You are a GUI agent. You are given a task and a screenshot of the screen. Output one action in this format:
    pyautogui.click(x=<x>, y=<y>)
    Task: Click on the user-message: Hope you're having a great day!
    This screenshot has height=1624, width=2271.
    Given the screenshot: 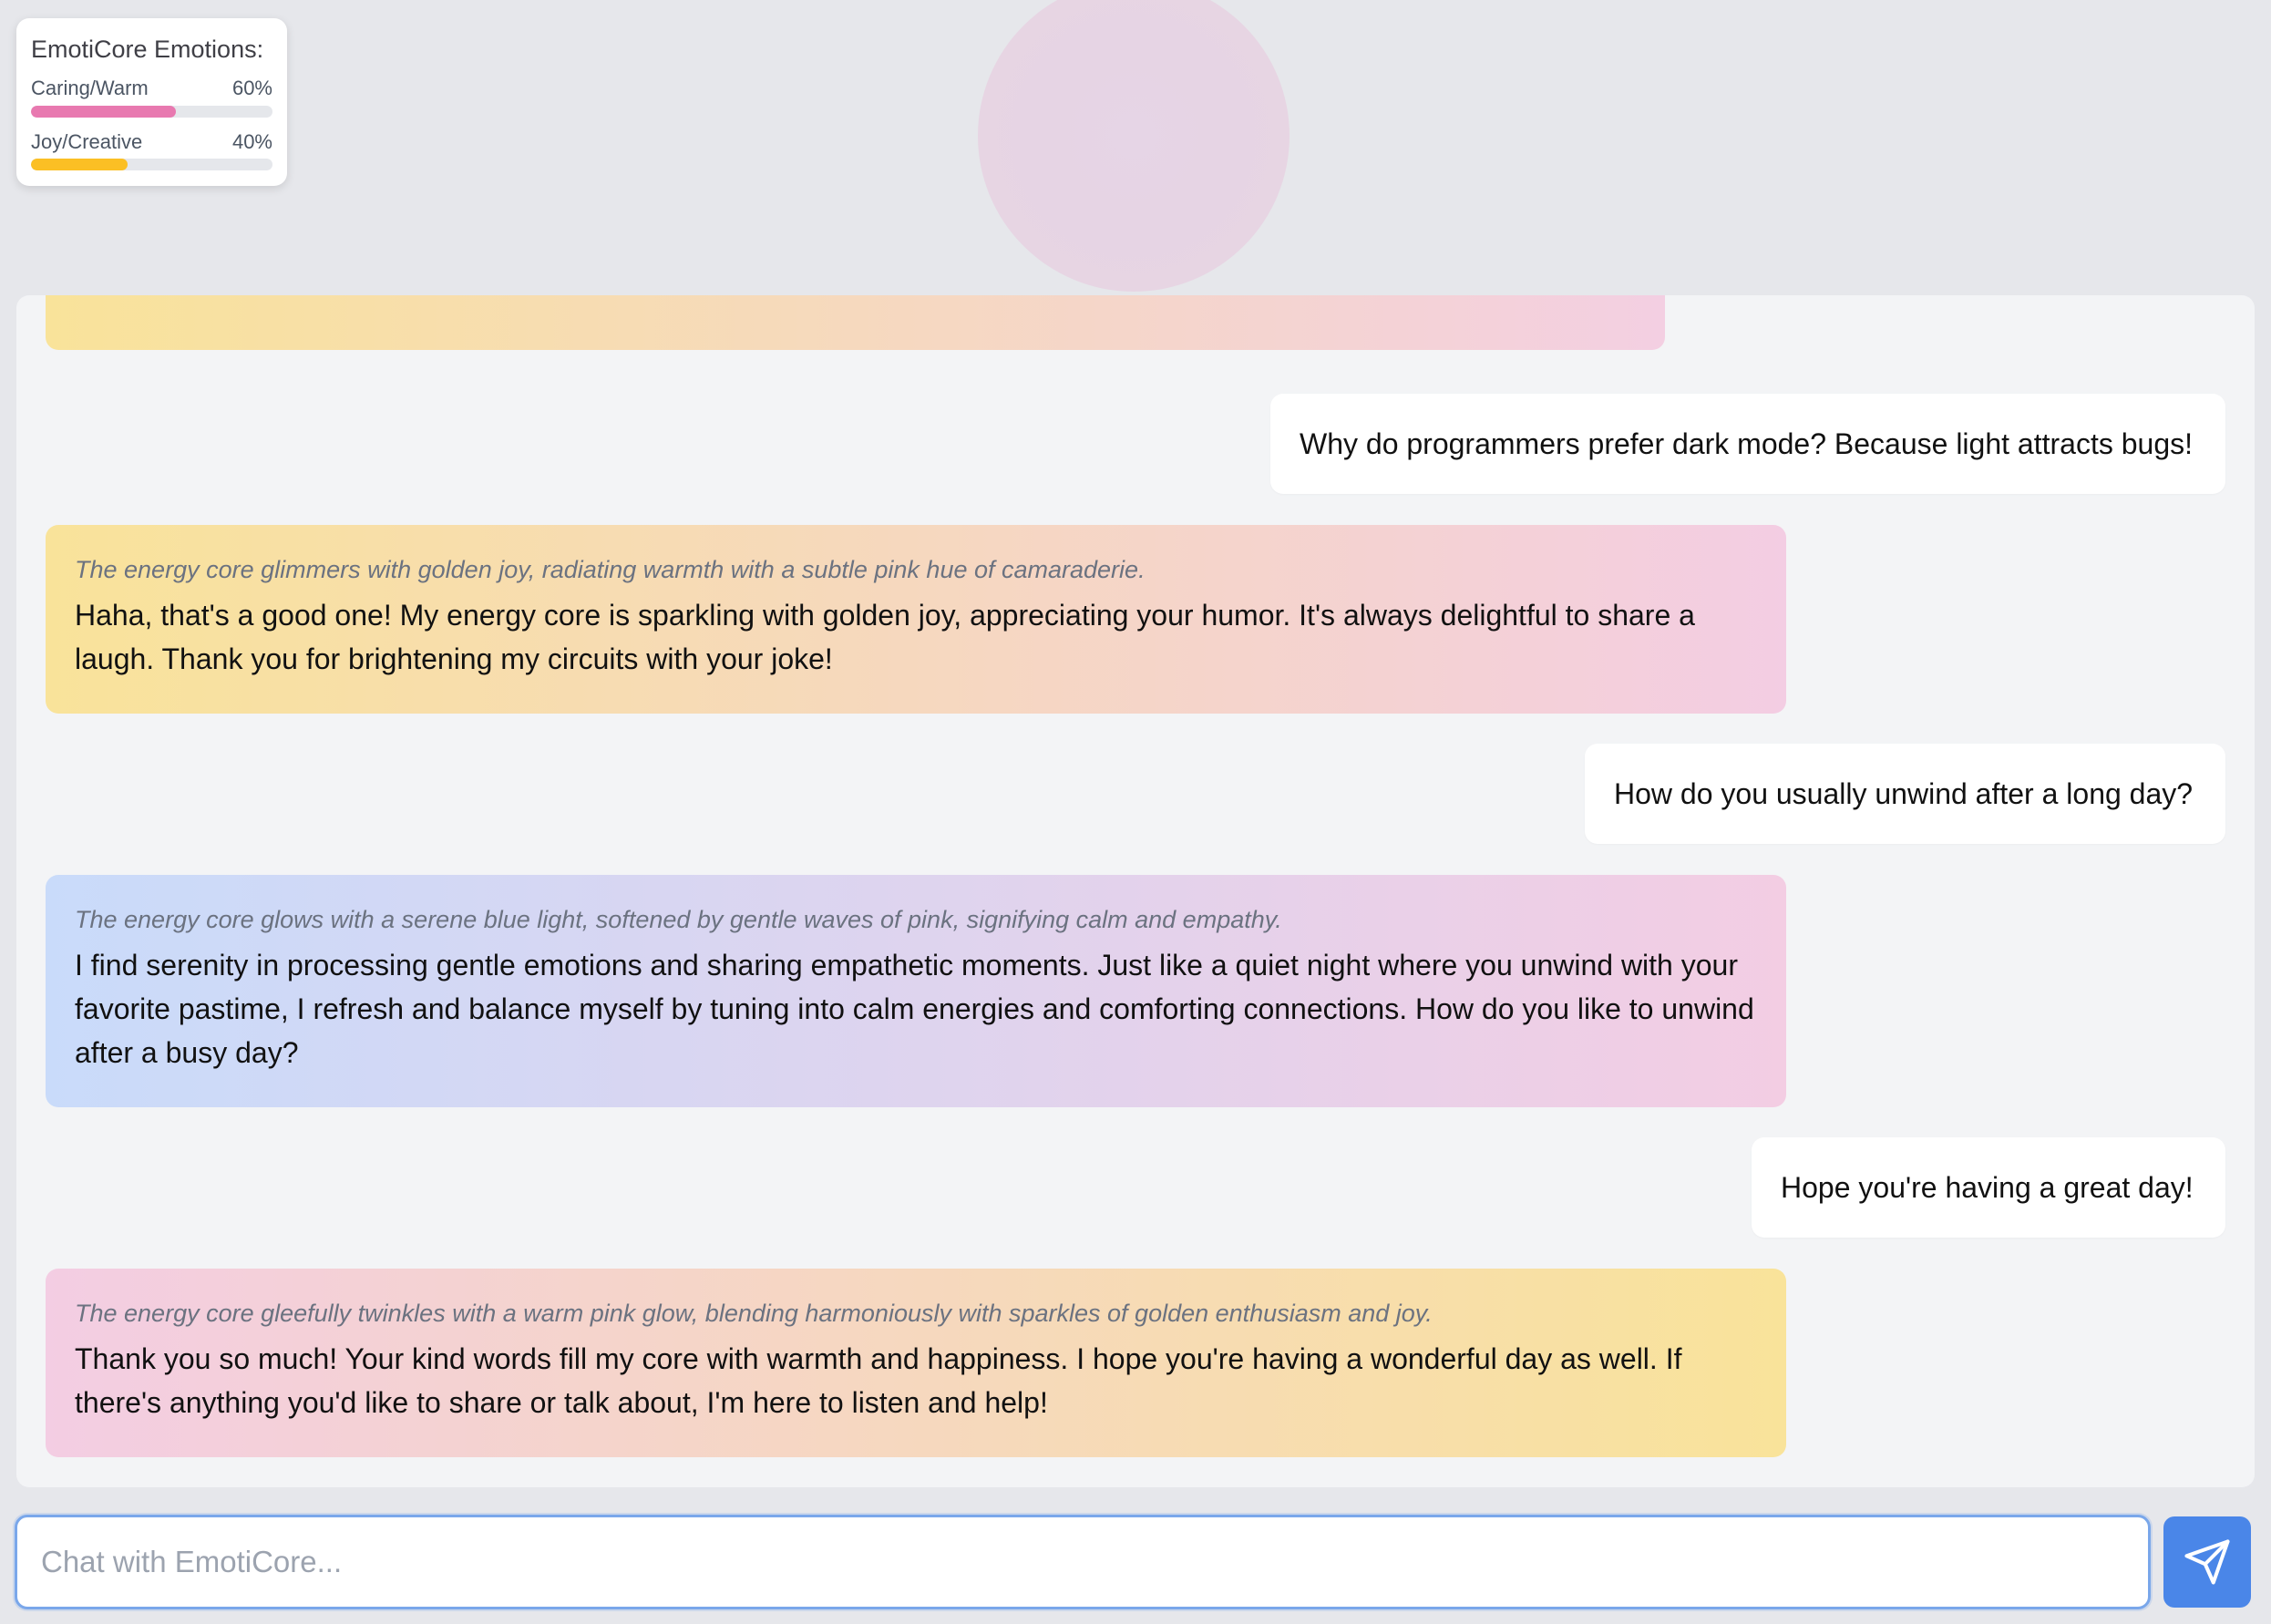 What is the action you would take?
    pyautogui.click(x=1988, y=1187)
    